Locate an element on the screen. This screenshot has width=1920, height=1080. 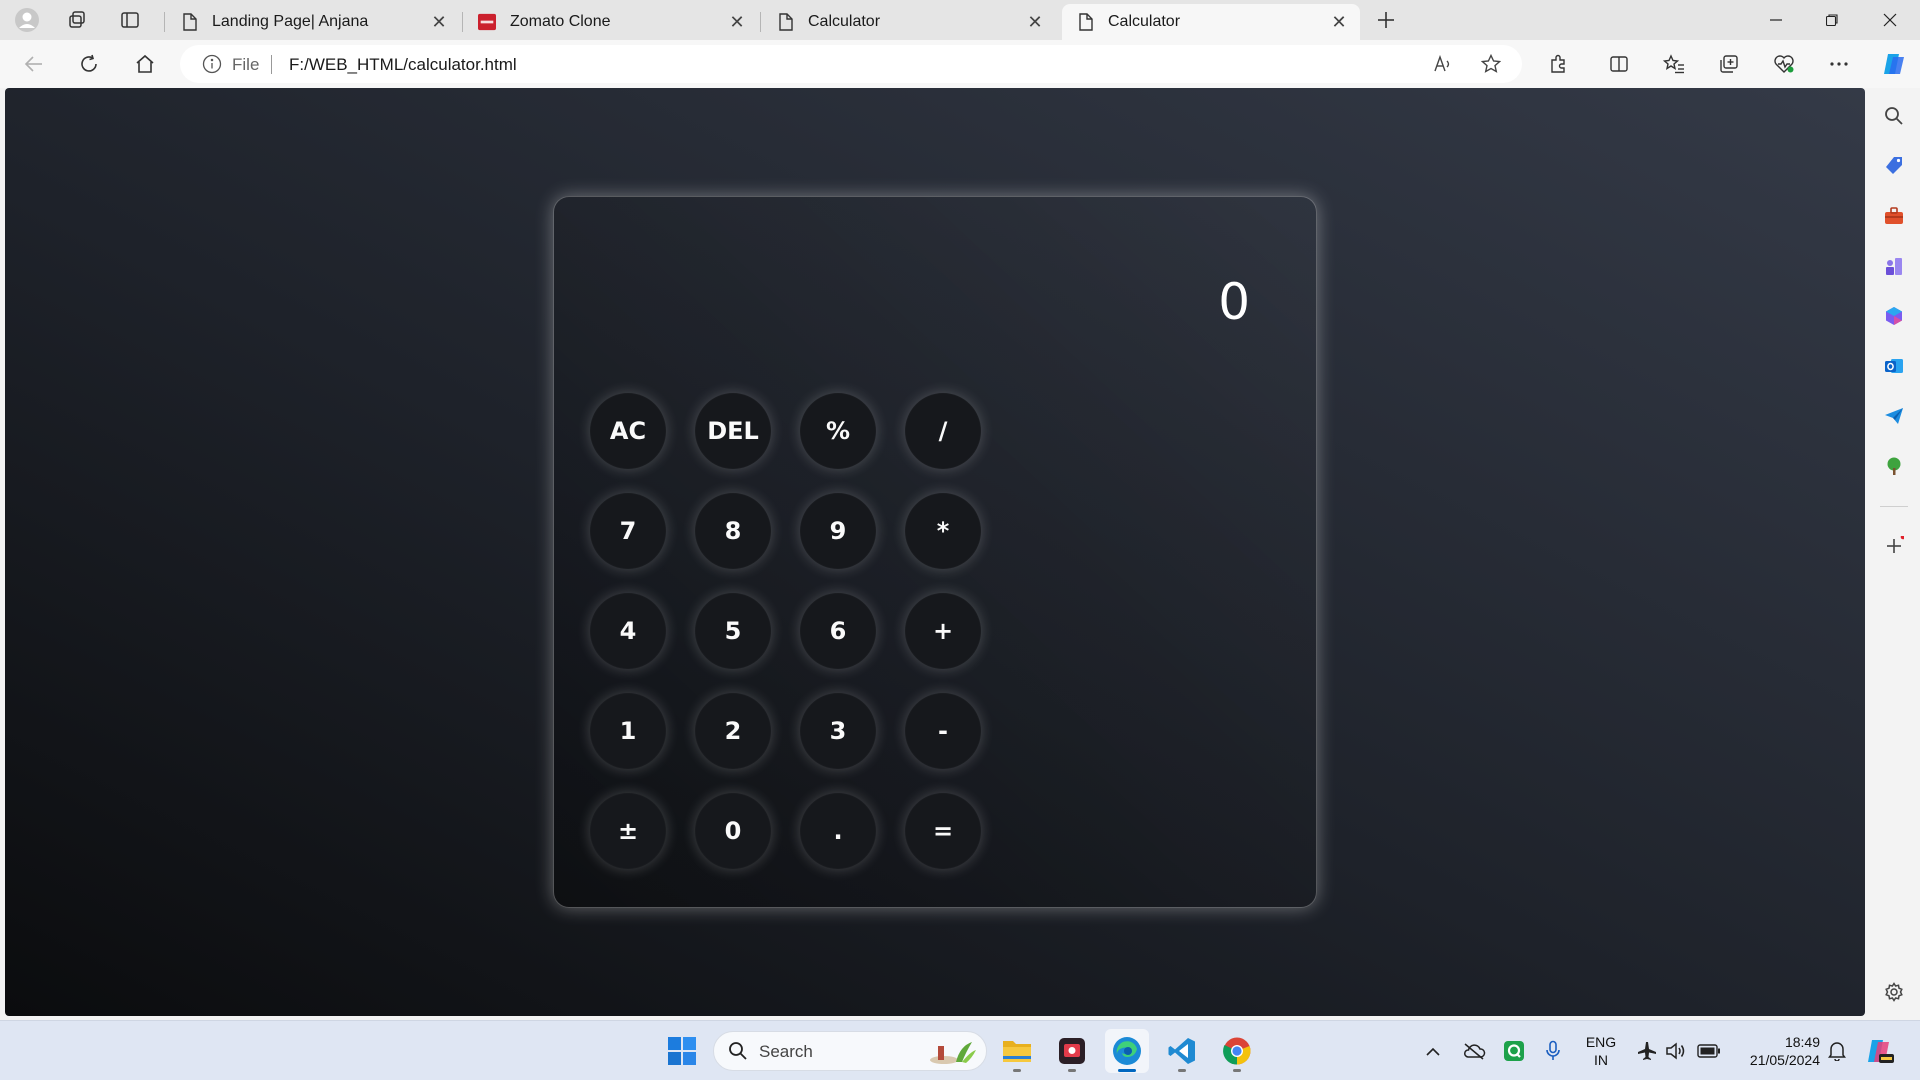
key-2: 2 is located at coordinates (733, 731).